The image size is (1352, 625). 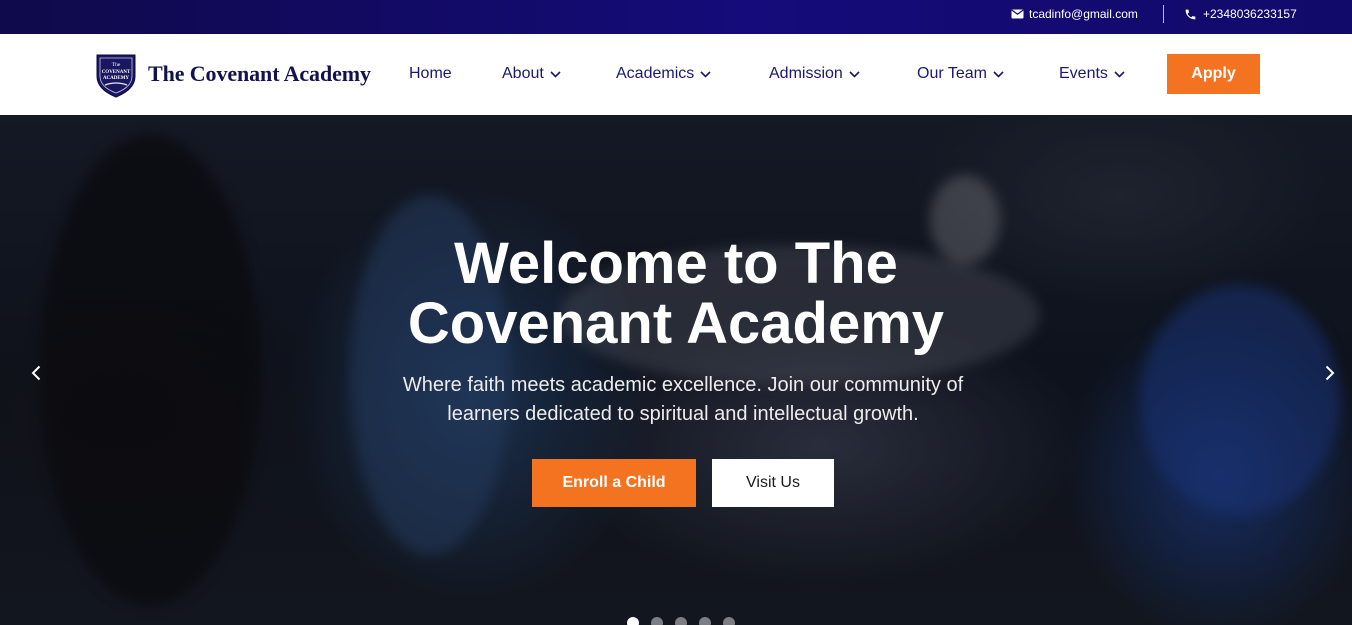 What do you see at coordinates (523, 73) in the screenshot?
I see `nav-about-label: About` at bounding box center [523, 73].